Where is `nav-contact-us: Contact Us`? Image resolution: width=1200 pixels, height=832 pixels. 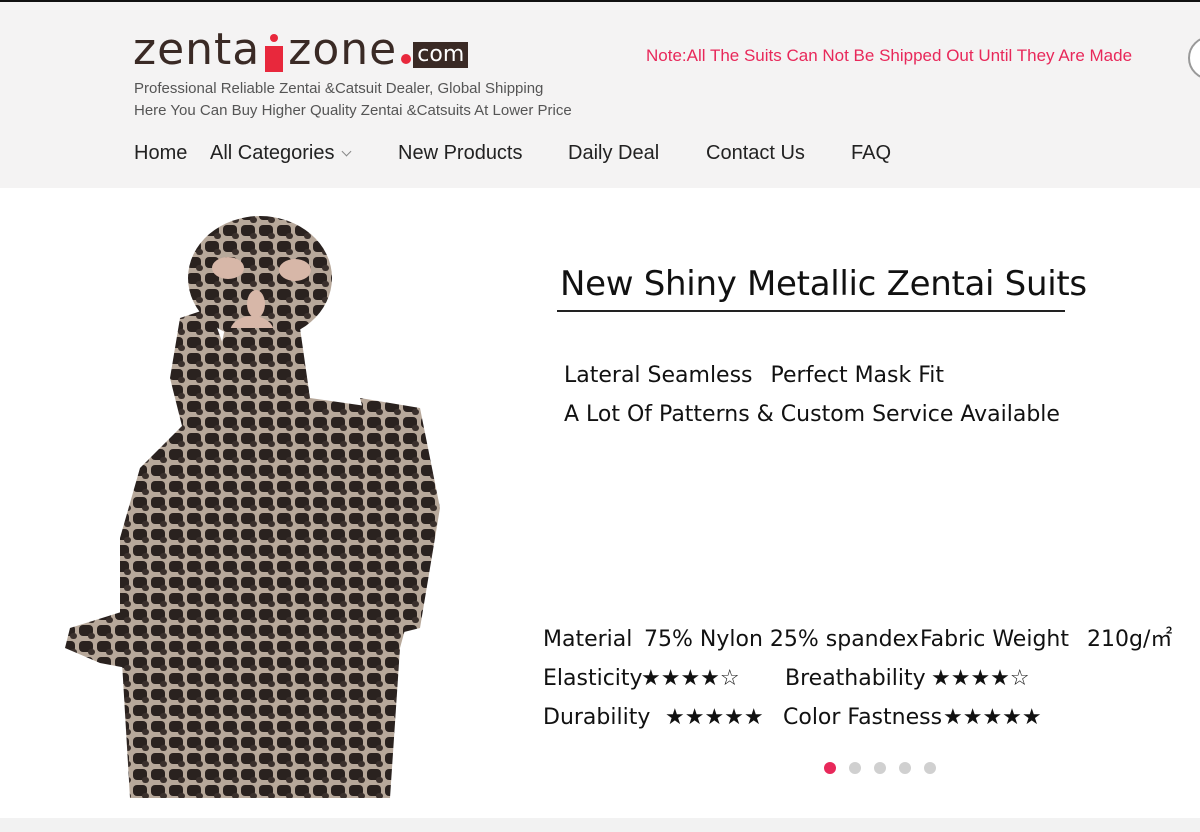 nav-contact-us: Contact Us is located at coordinates (755, 153).